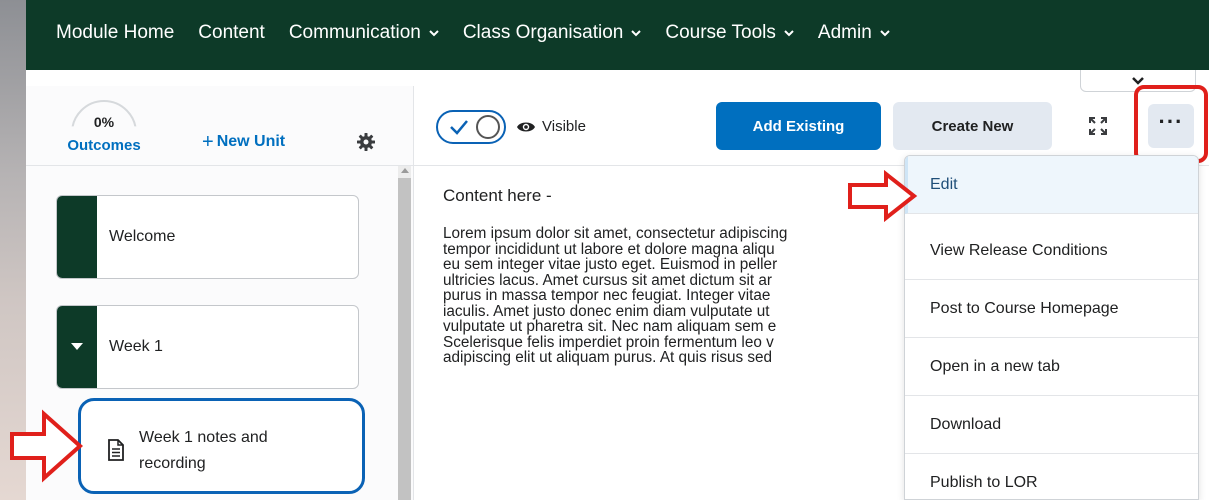 The height and width of the screenshot is (500, 1209). Describe the element at coordinates (459, 127) in the screenshot. I see `checkmark-icon` at that location.